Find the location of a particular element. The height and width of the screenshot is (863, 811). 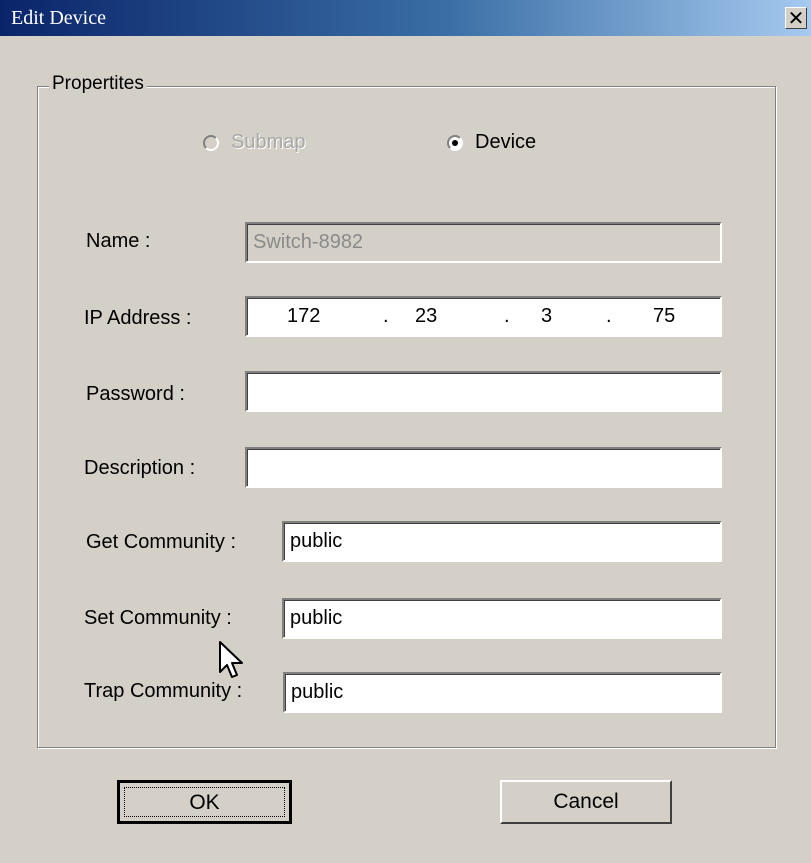

set-community-label: Set Community : is located at coordinates (158, 618).